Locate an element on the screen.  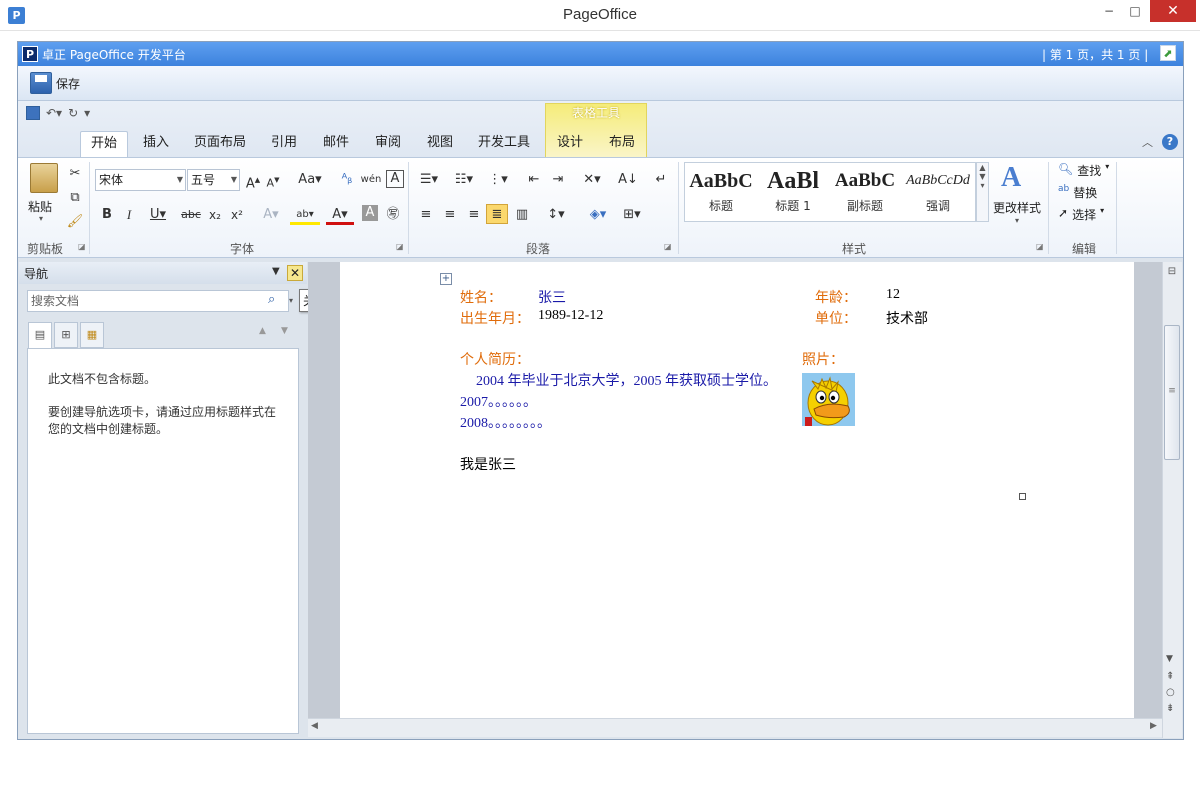
qat-save-icon is located at coordinates (33, 113).